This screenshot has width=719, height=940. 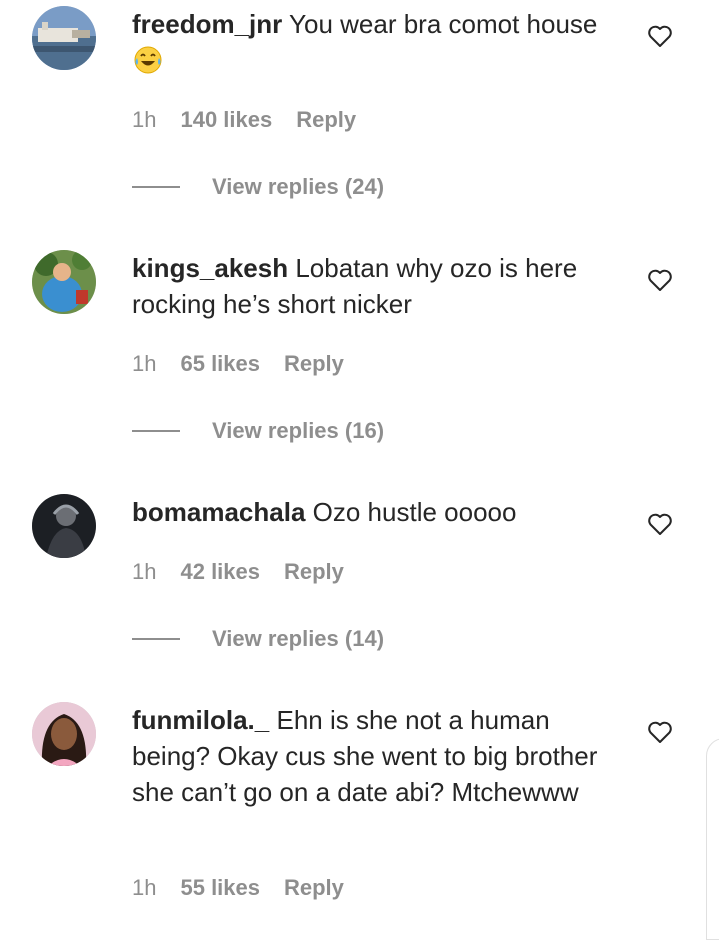 I want to click on comment-likes: 140 likes, so click(x=226, y=120).